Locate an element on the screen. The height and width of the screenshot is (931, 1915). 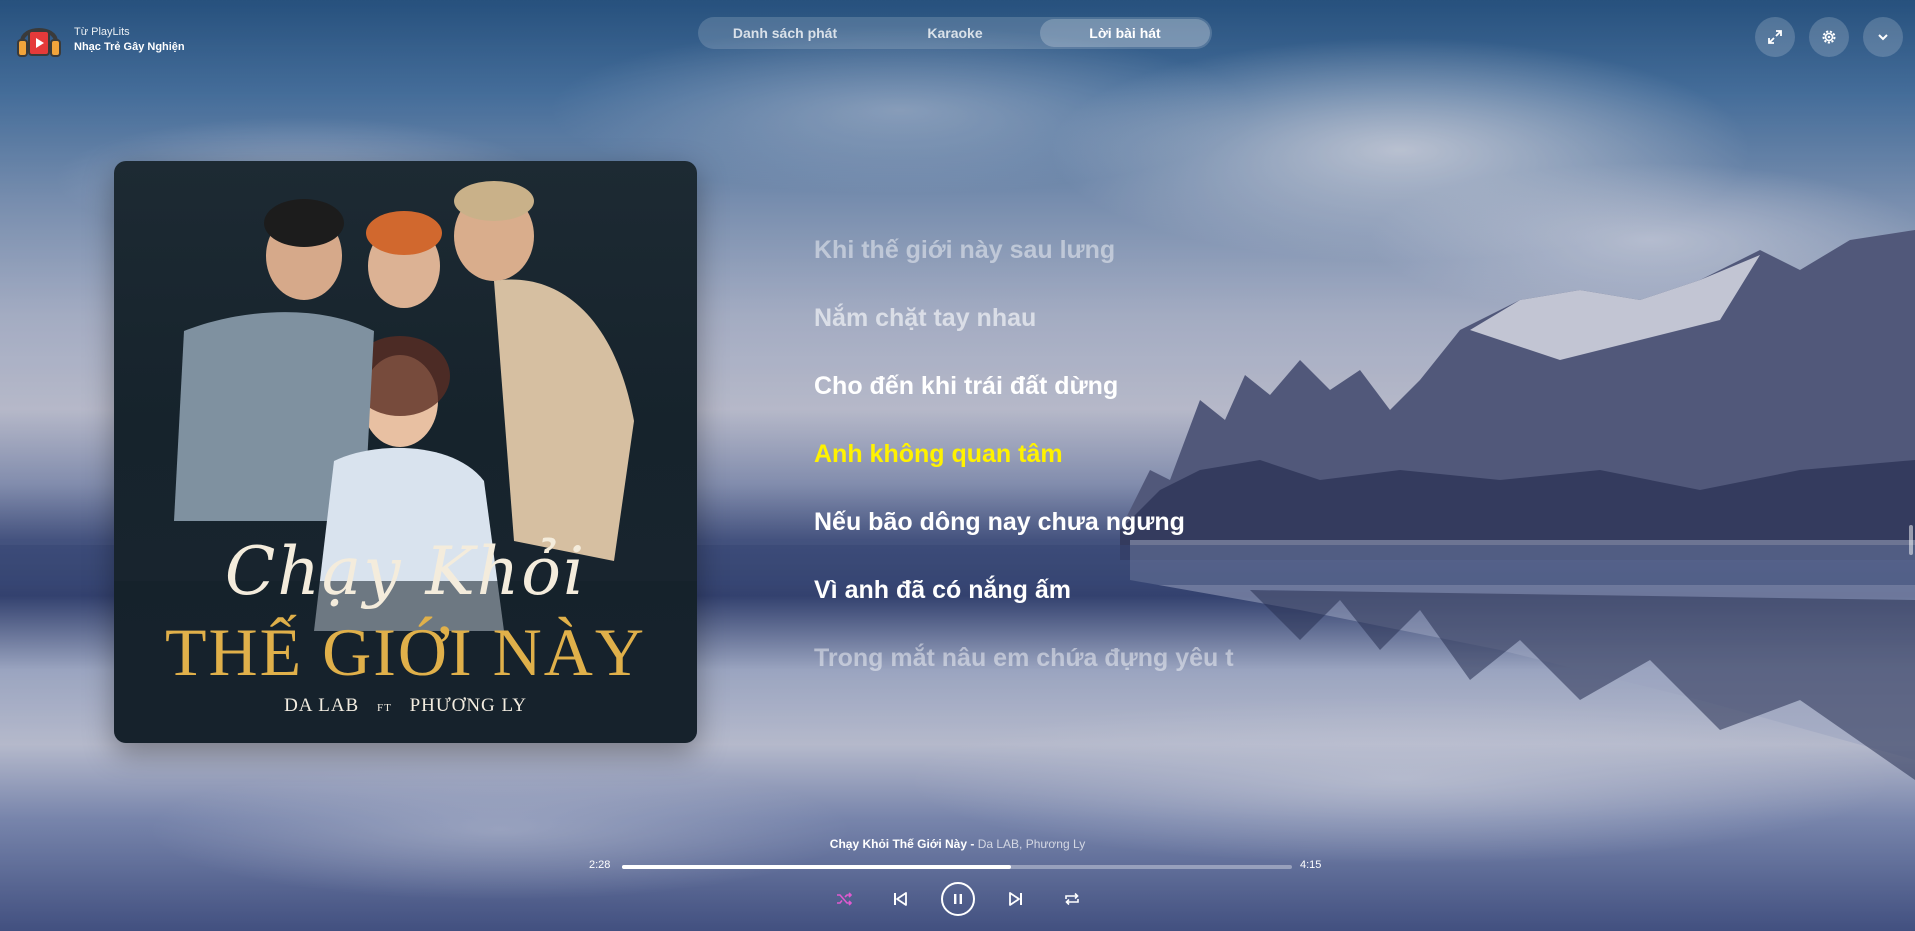
settings-icon is located at coordinates (1829, 37).